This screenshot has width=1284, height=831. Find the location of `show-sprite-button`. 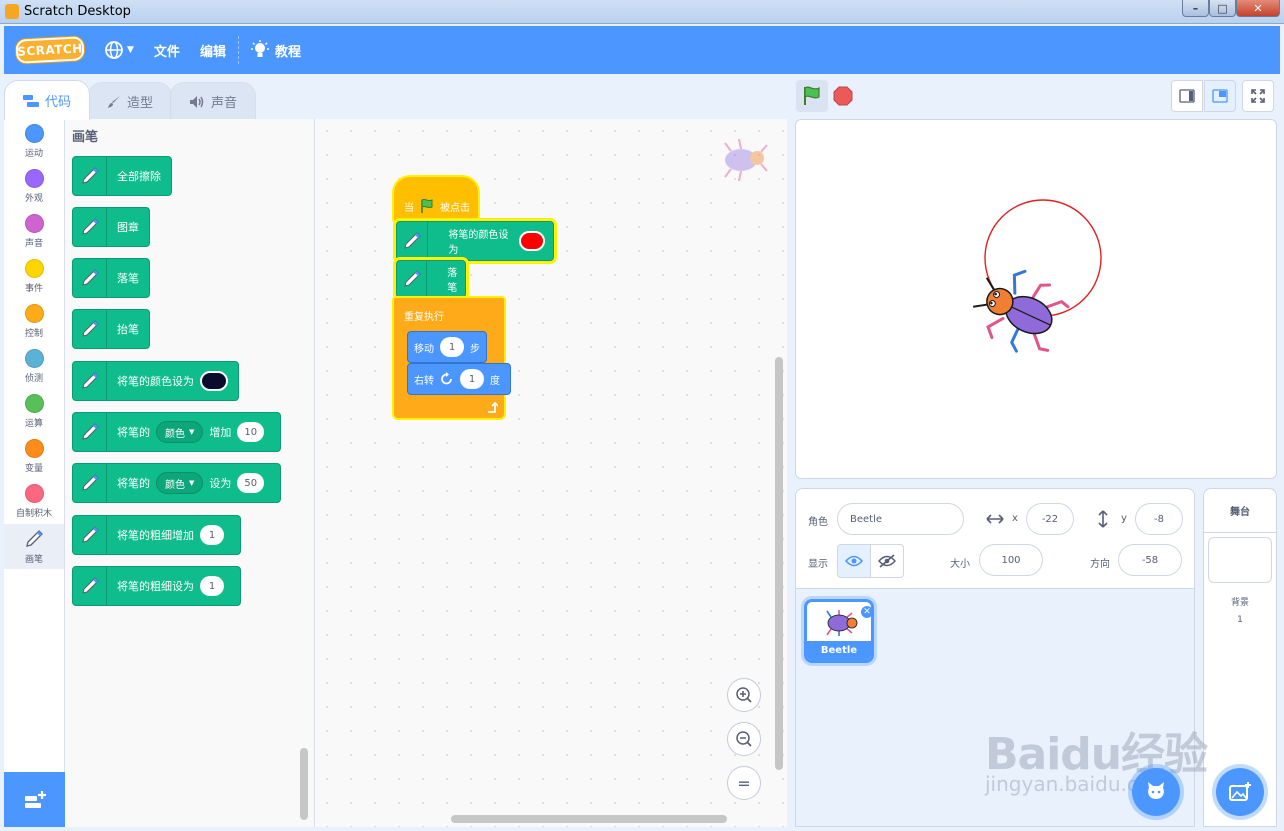

show-sprite-button is located at coordinates (854, 561).